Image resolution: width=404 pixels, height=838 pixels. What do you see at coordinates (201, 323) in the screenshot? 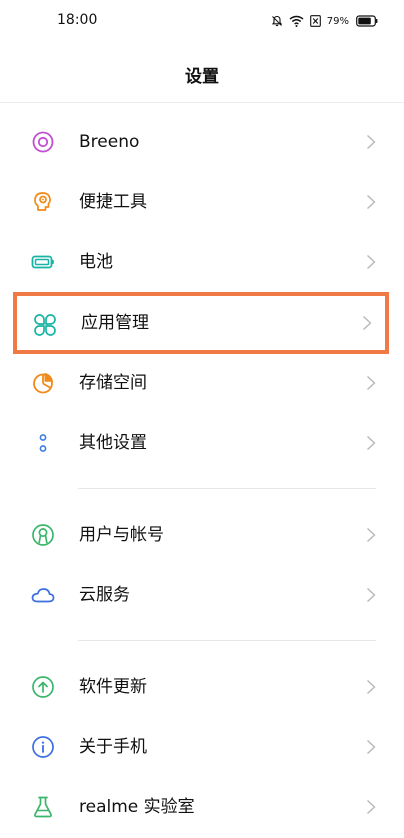
I see `settings-item-app-management: 应用管理` at bounding box center [201, 323].